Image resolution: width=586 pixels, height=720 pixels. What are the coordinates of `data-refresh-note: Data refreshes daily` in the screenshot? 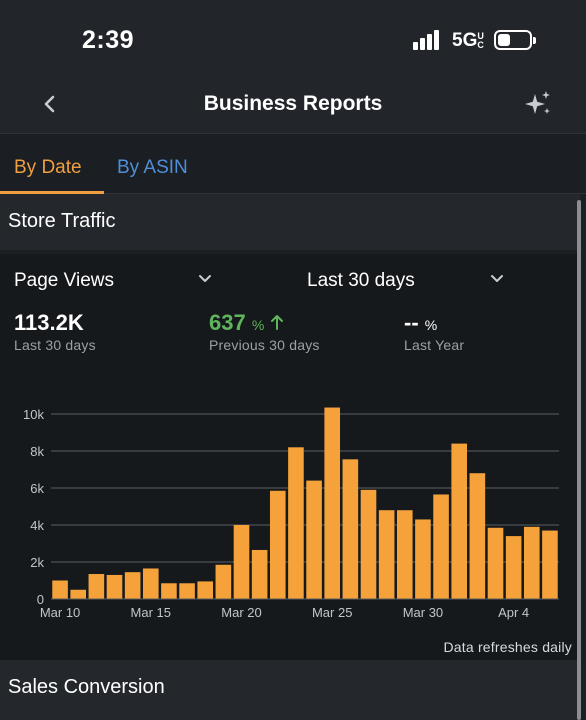 It's located at (507, 647).